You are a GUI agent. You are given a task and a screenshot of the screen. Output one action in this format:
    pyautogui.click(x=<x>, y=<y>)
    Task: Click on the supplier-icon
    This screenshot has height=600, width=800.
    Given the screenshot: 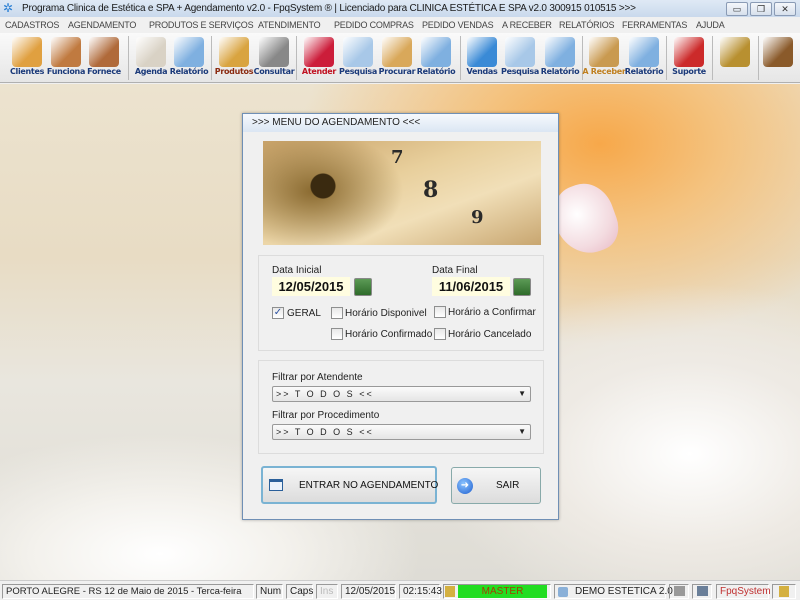 What is the action you would take?
    pyautogui.click(x=104, y=52)
    